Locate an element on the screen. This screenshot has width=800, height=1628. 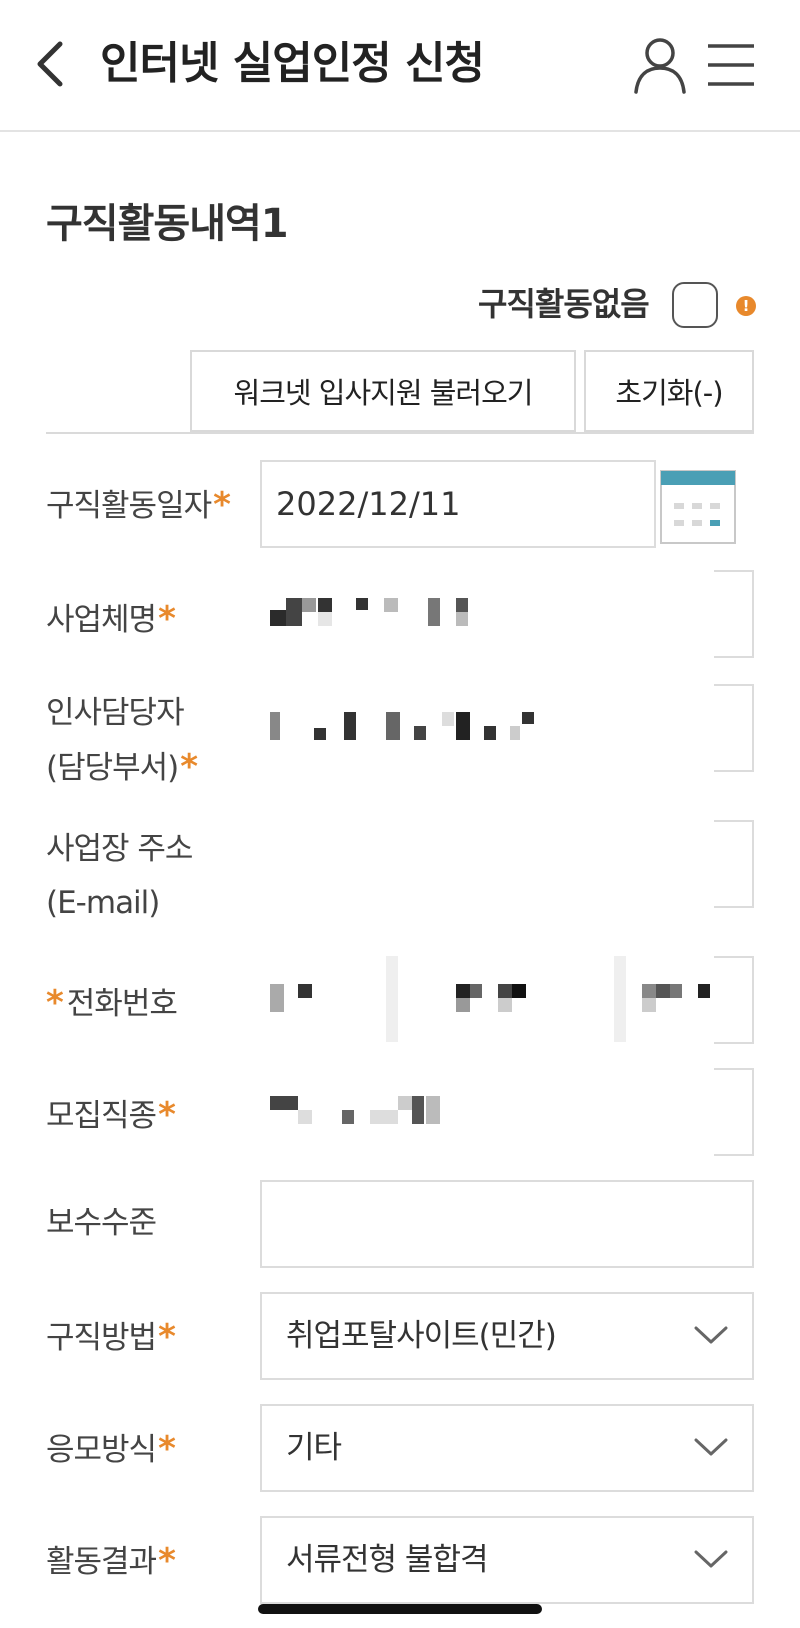
user-icon is located at coordinates (660, 66).